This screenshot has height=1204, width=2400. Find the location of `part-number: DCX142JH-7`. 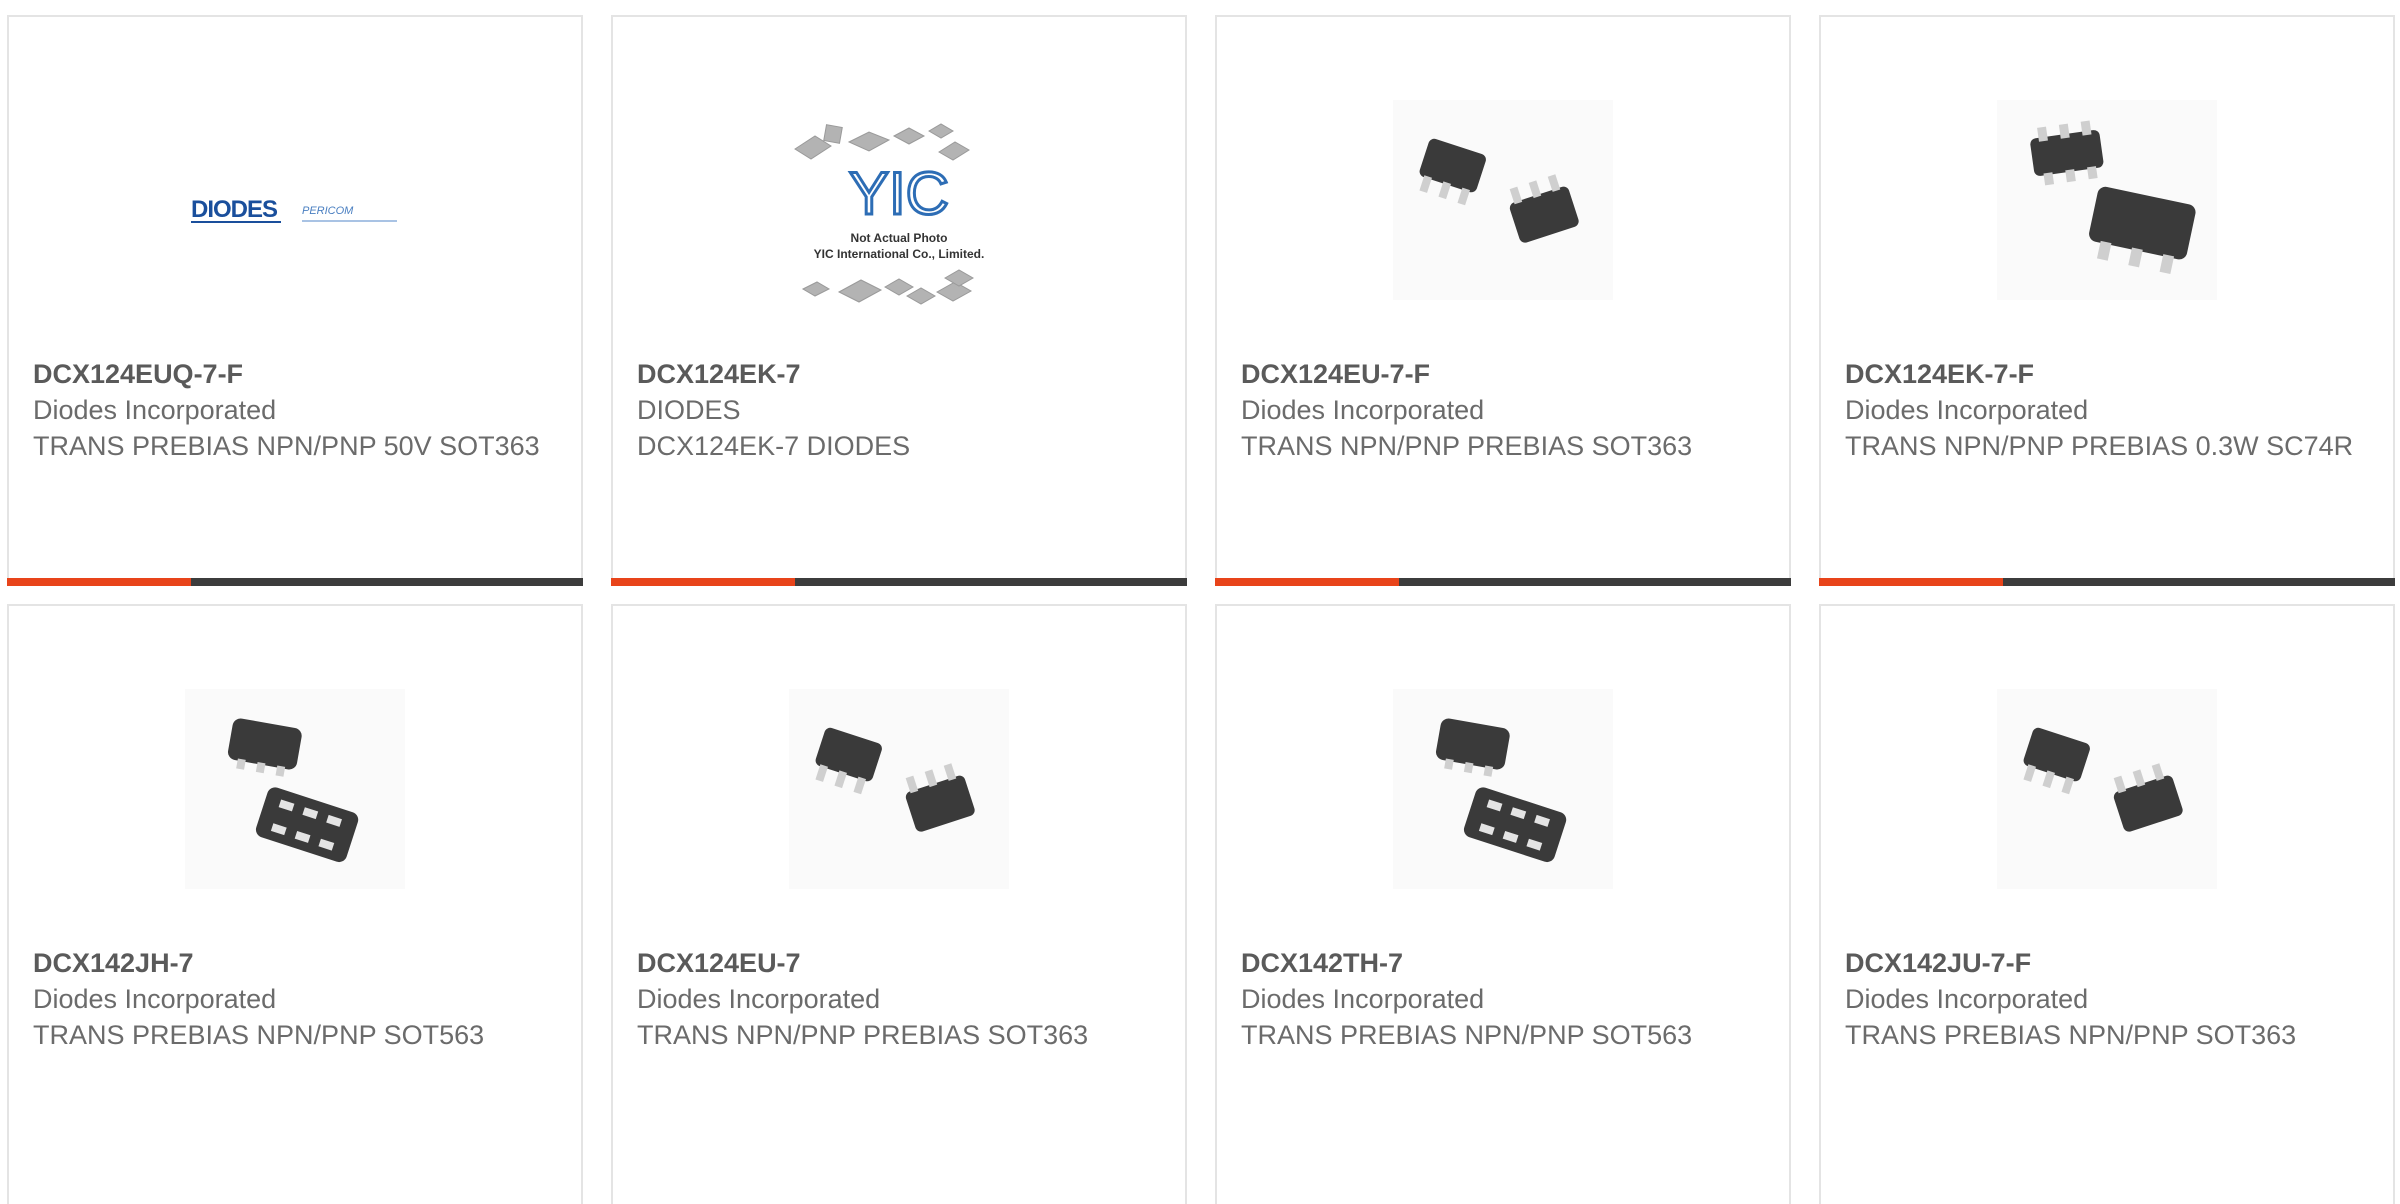

part-number: DCX142JH-7 is located at coordinates (297, 963).